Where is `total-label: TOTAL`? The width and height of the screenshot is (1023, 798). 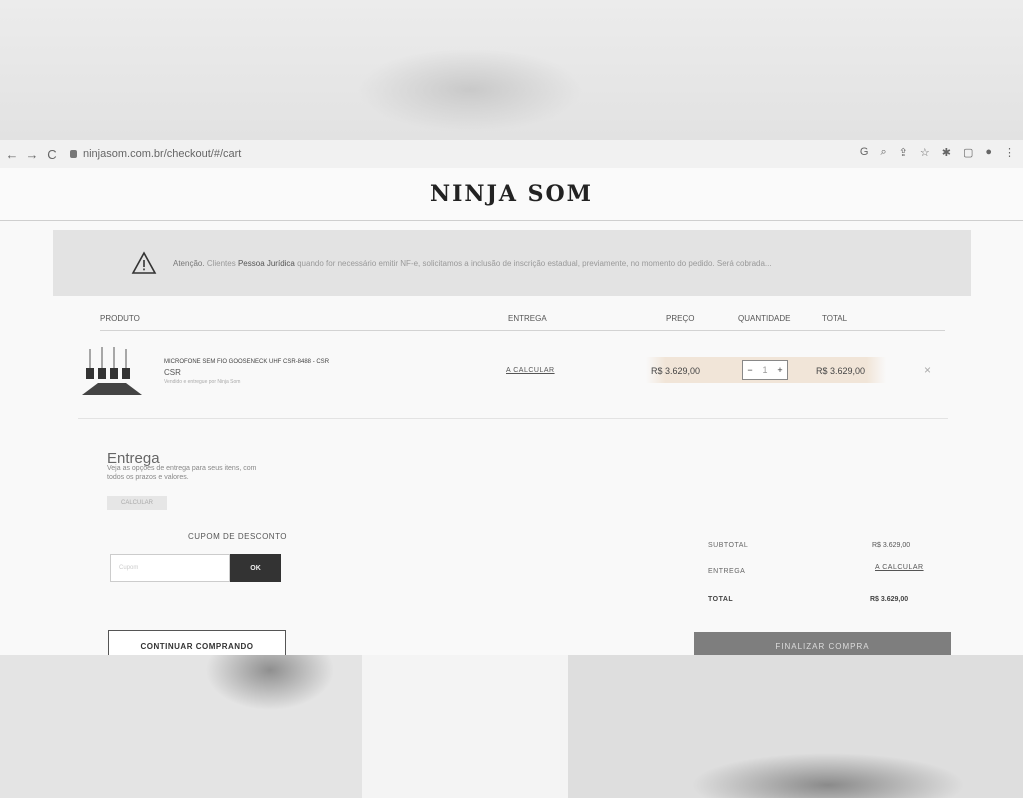
total-label: TOTAL is located at coordinates (721, 599).